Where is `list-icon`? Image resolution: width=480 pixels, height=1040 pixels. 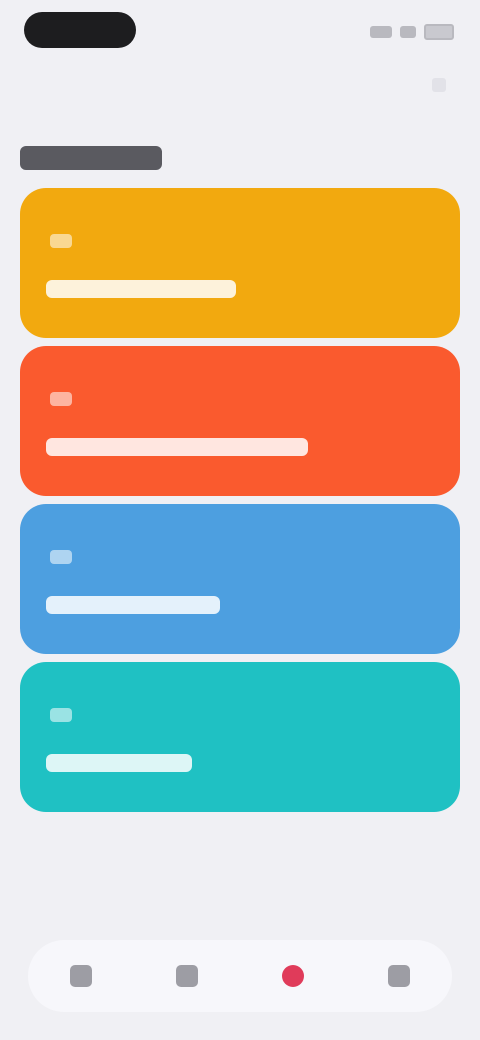
list-icon is located at coordinates (187, 976).